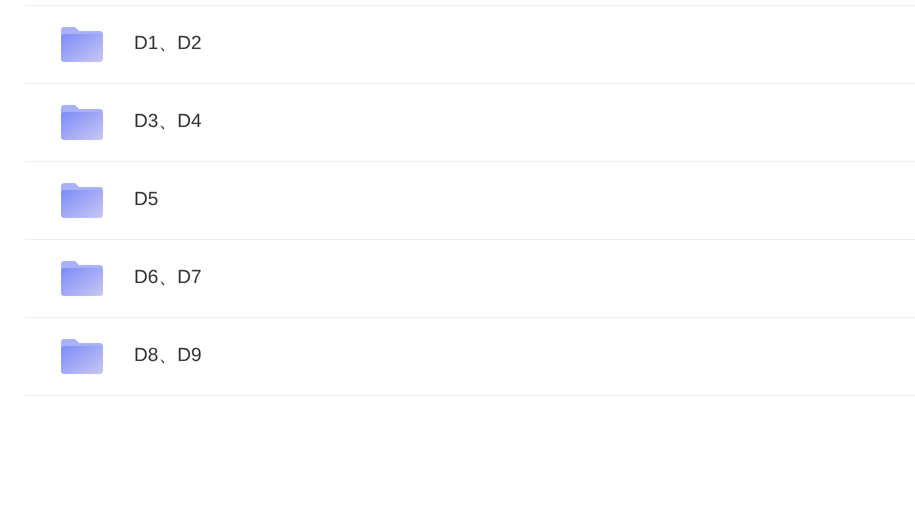 The height and width of the screenshot is (508, 915). What do you see at coordinates (168, 278) in the screenshot?
I see `folder-name: D6、D7` at bounding box center [168, 278].